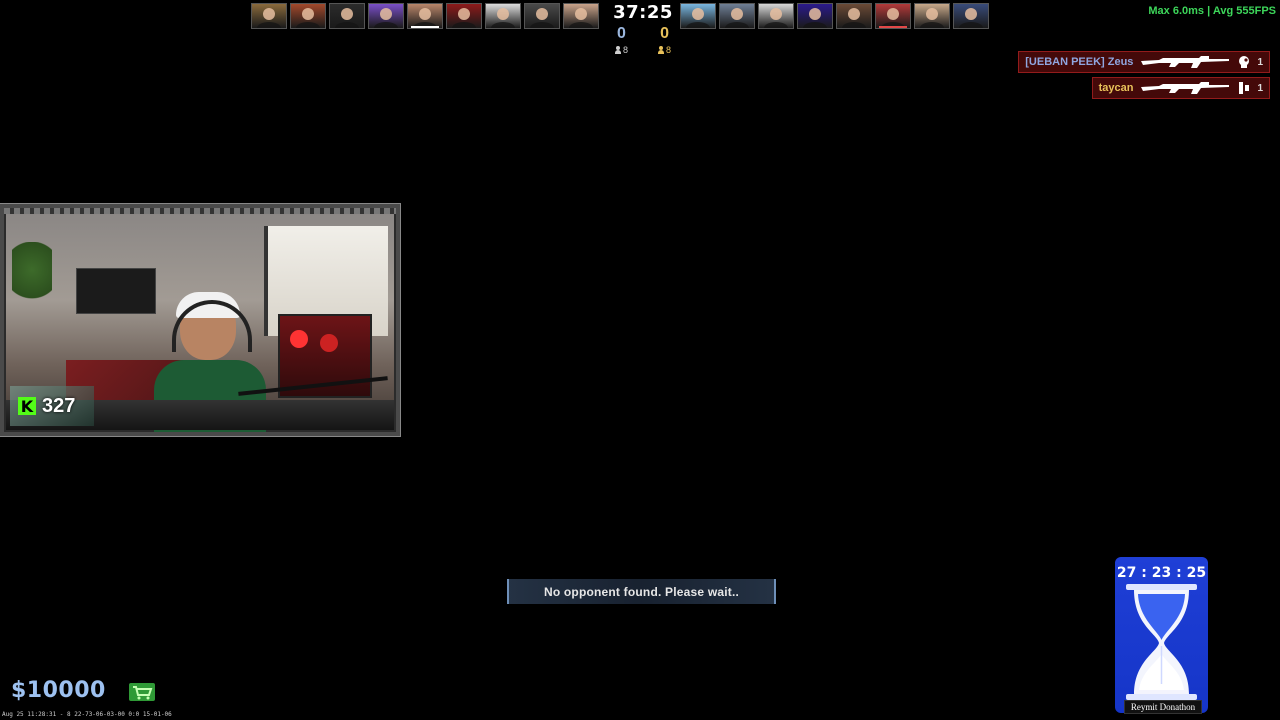 The width and height of the screenshot is (1280, 720). What do you see at coordinates (1244, 62) in the screenshot?
I see `headshot-icon` at bounding box center [1244, 62].